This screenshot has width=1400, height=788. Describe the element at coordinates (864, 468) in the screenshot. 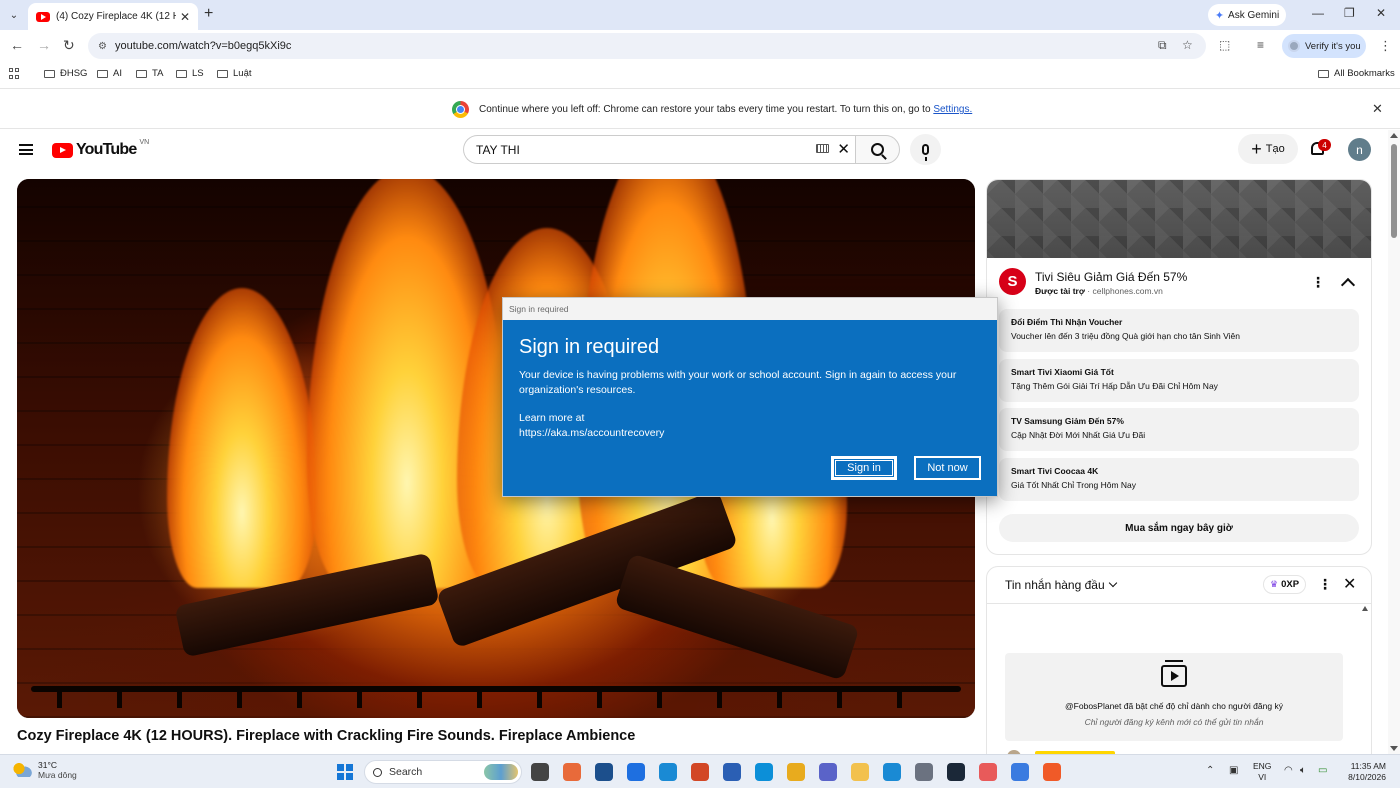

I see `sign-in-button: Sign in` at that location.